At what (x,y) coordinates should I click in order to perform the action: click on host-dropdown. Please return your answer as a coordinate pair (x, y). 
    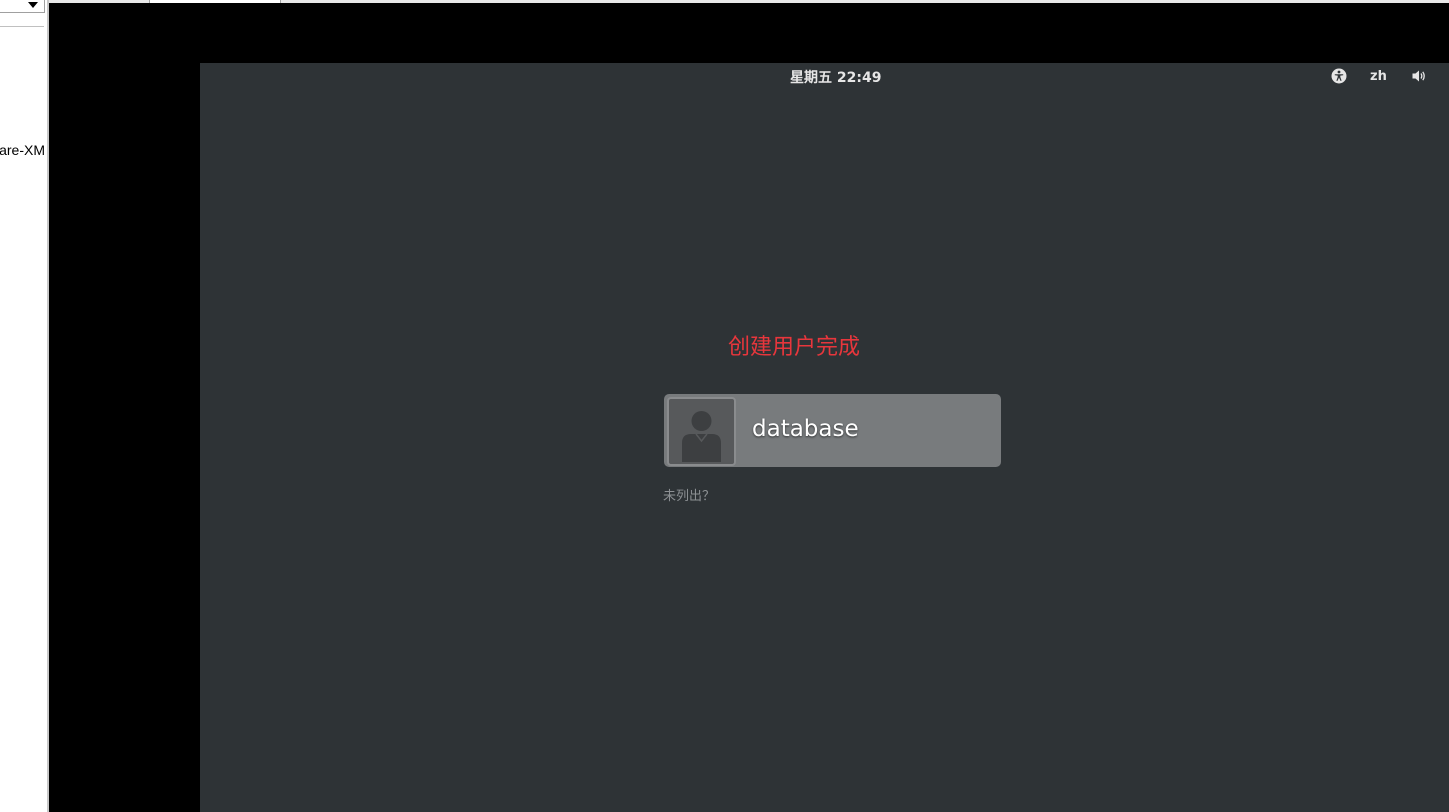
    Looking at the image, I should click on (22, 6).